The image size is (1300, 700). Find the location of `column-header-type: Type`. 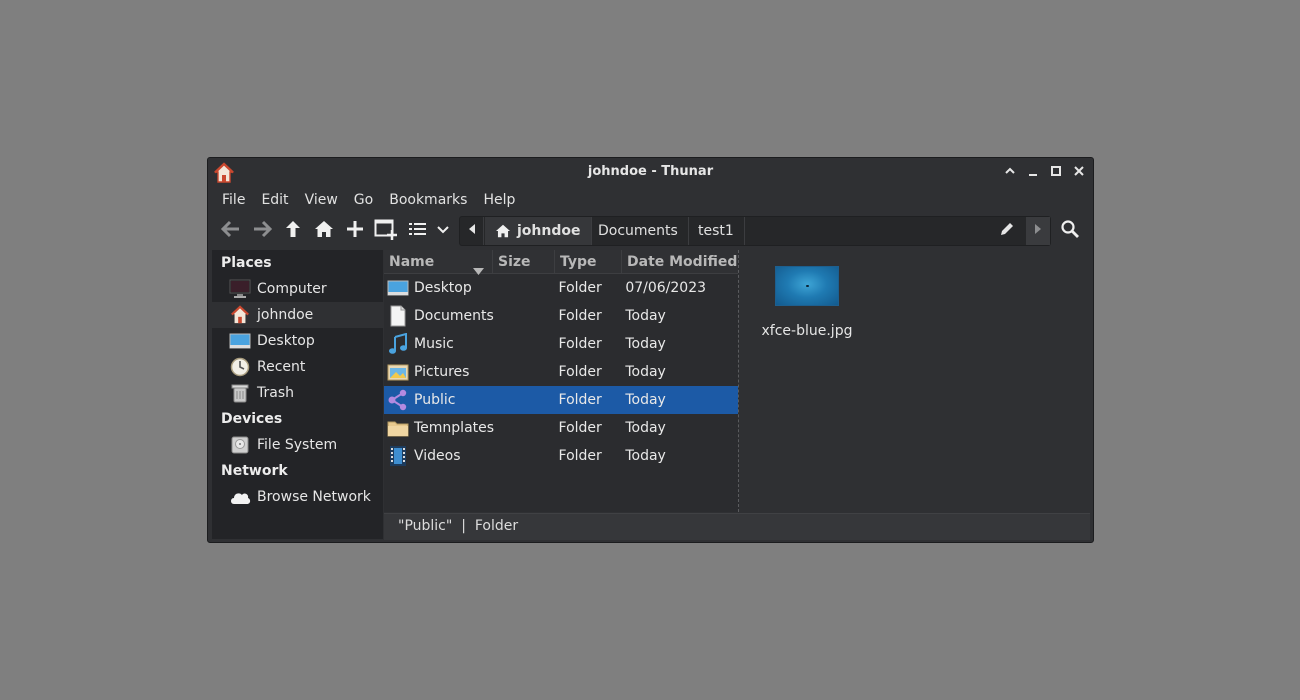

column-header-type: Type is located at coordinates (588, 261).